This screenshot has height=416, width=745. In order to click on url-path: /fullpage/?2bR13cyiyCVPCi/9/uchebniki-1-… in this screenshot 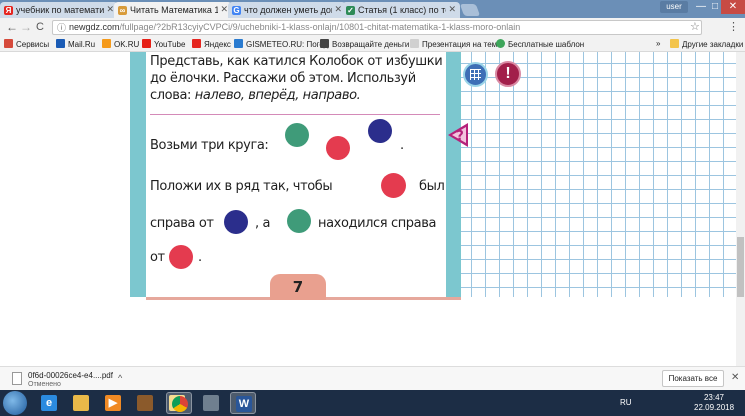, I will do `click(320, 27)`.